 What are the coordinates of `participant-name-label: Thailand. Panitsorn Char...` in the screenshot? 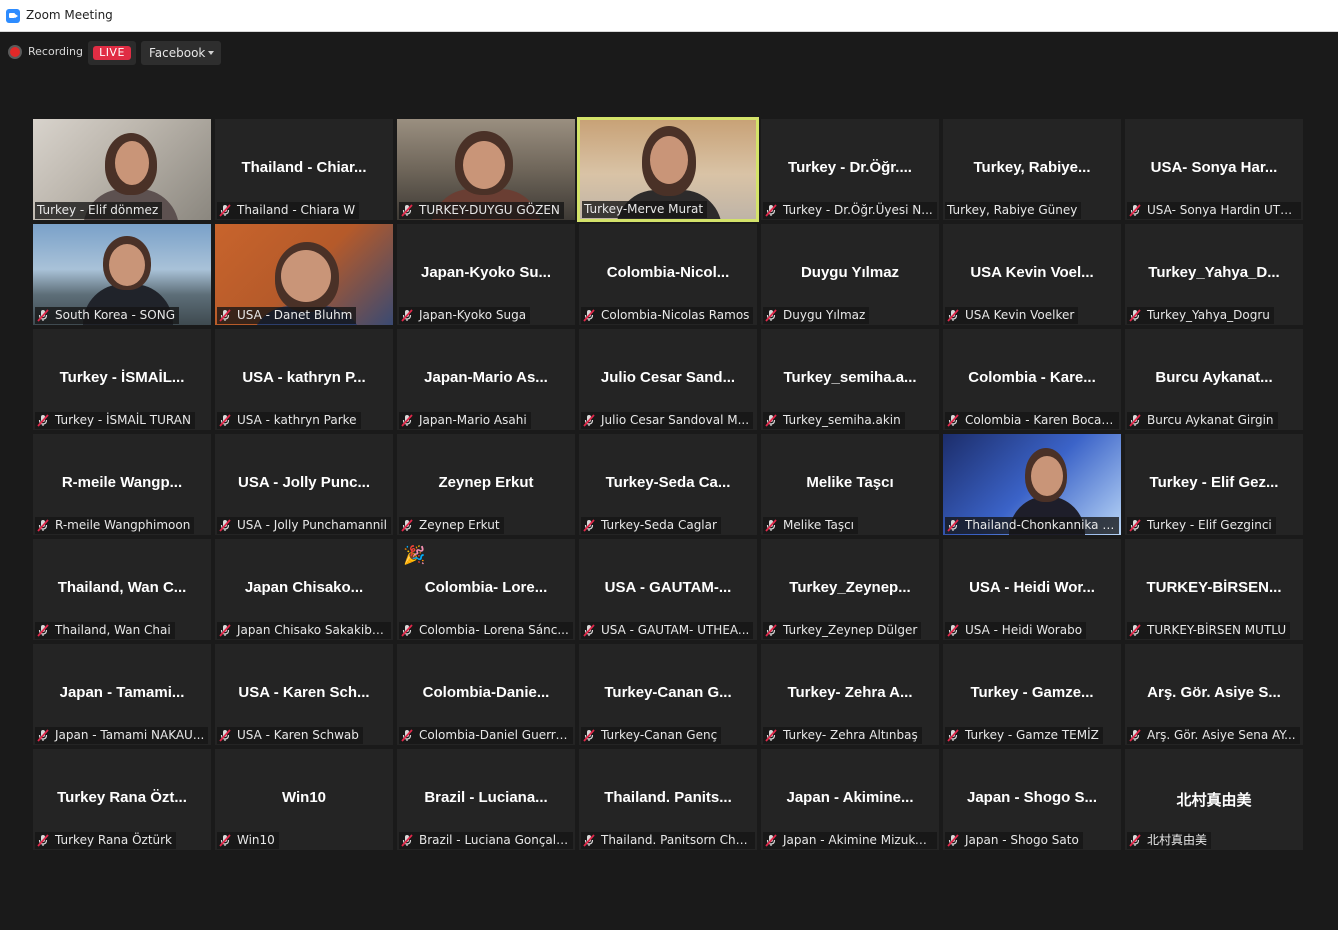 It's located at (668, 840).